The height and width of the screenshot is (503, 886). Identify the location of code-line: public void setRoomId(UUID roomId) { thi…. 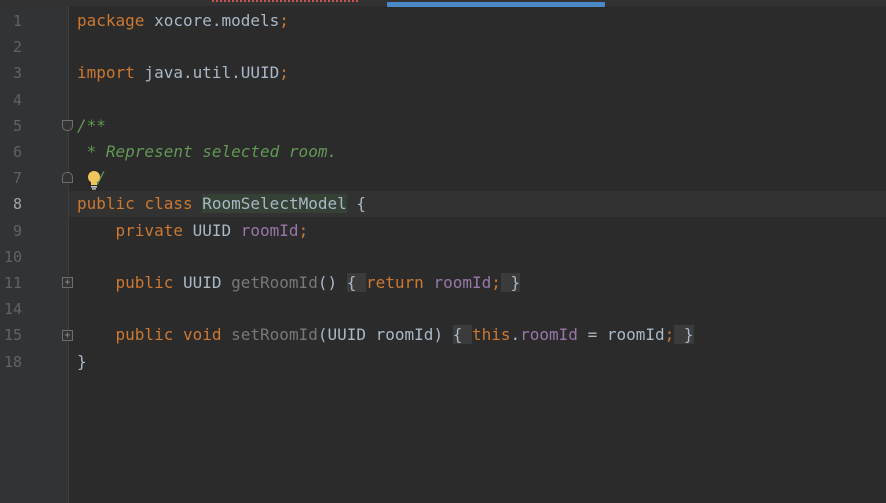
(385, 335).